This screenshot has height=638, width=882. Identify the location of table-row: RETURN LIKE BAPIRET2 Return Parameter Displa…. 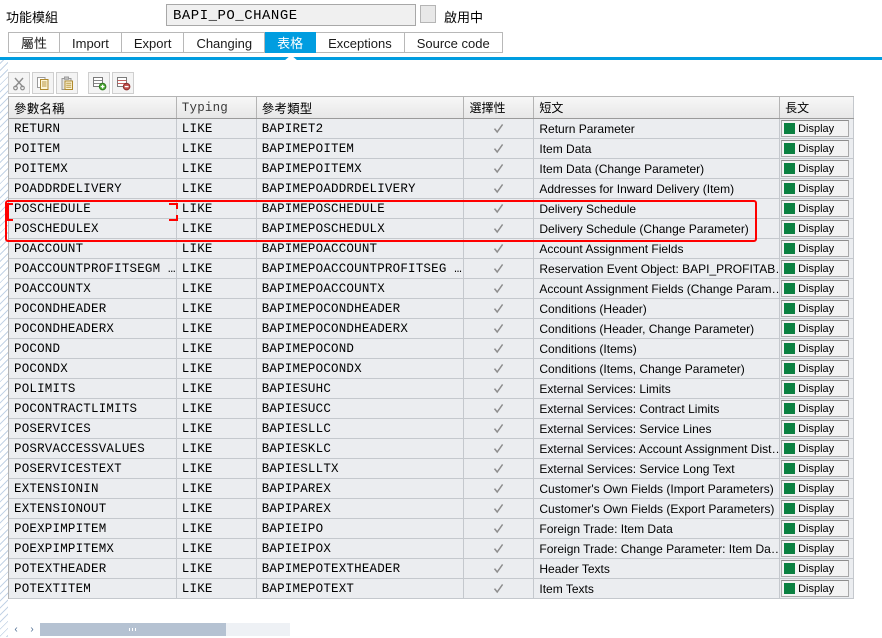
(431, 129).